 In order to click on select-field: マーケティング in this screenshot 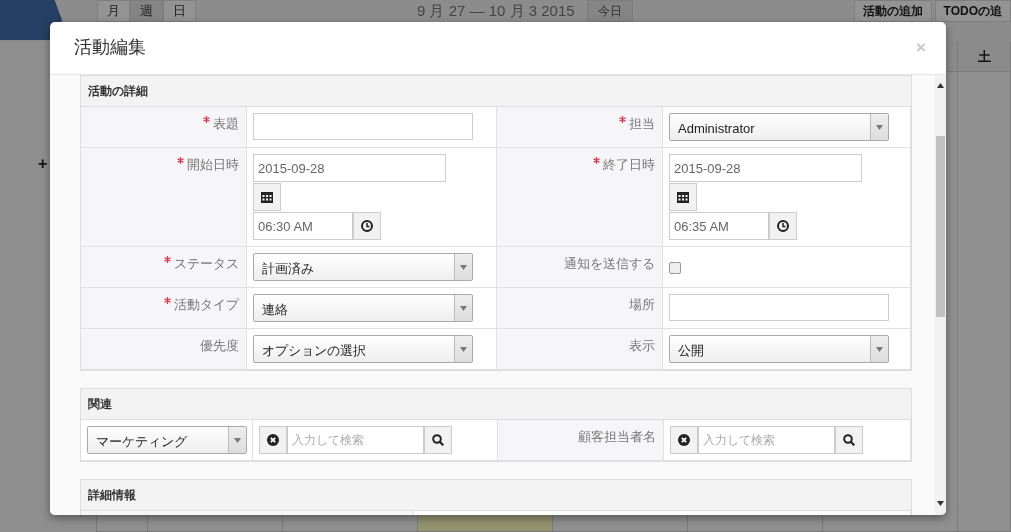, I will do `click(167, 440)`.